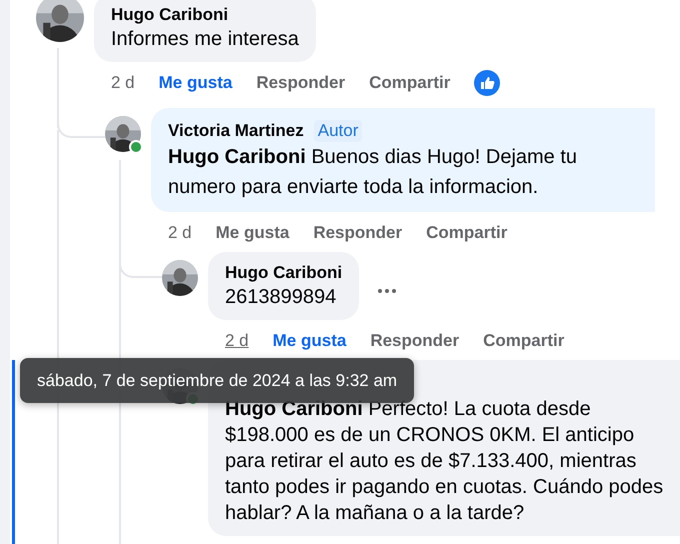 The height and width of the screenshot is (544, 680). Describe the element at coordinates (236, 131) in the screenshot. I see `author-name: Victoria Martinez` at that location.